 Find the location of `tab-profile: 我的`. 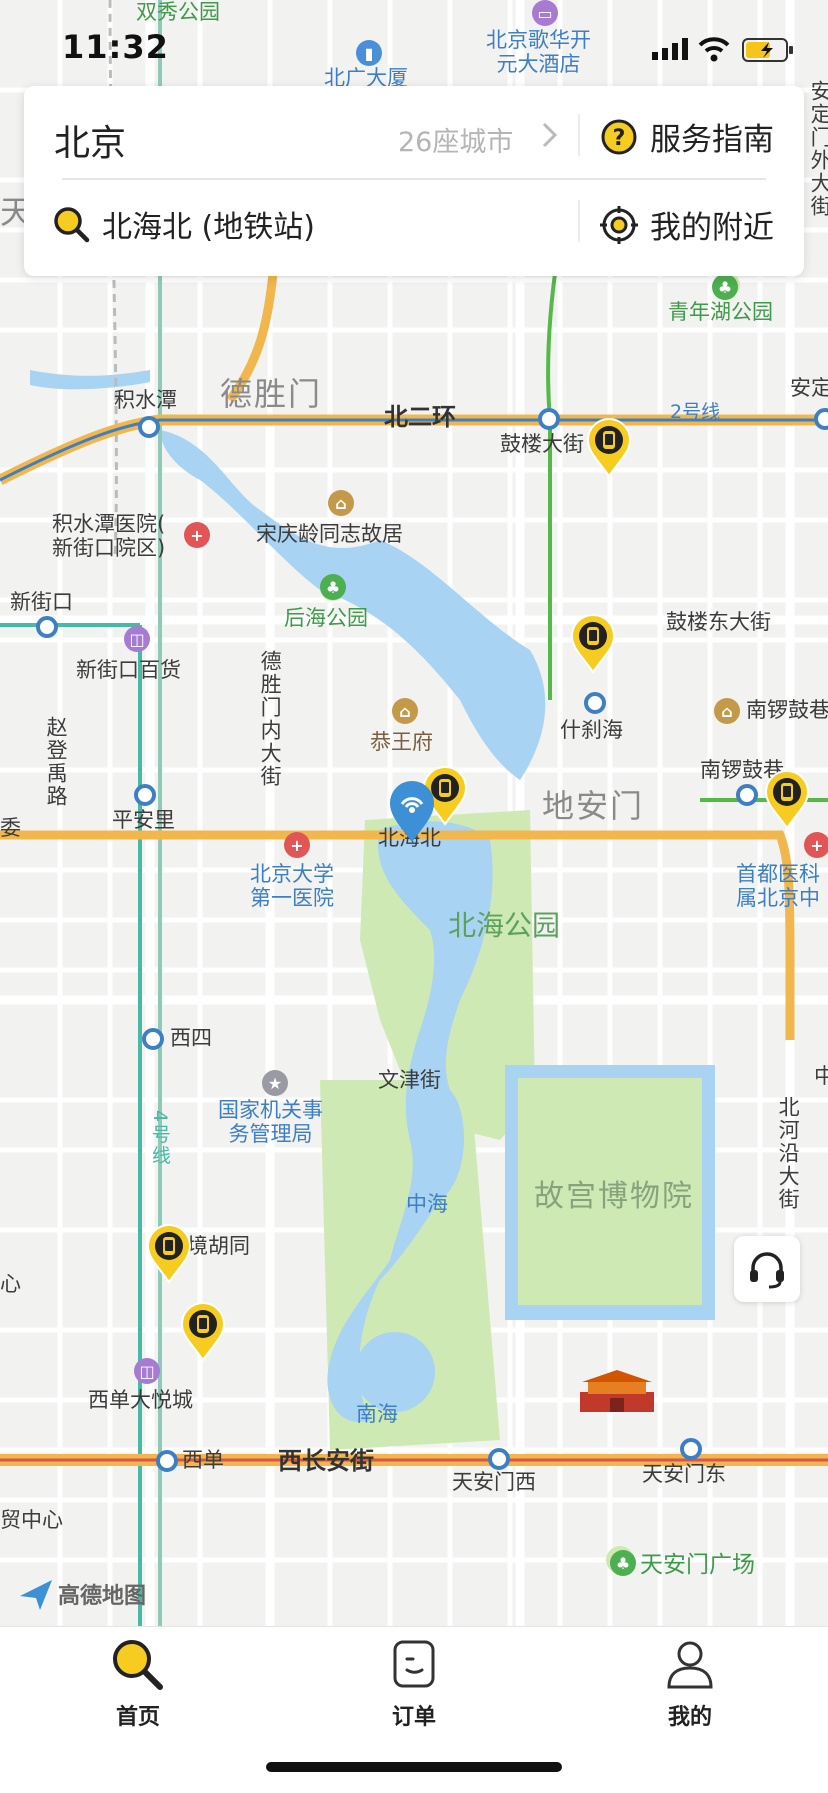

tab-profile: 我的 is located at coordinates (690, 1684).